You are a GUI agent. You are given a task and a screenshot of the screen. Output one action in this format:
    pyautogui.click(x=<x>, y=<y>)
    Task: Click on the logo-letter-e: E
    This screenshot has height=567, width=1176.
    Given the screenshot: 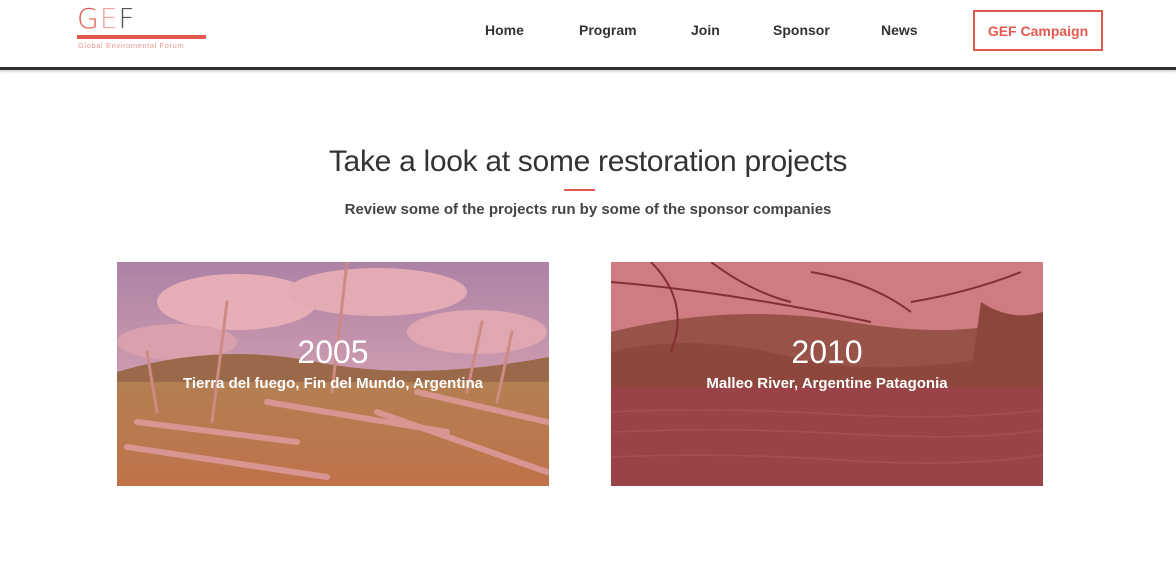 What is the action you would take?
    pyautogui.click(x=109, y=18)
    